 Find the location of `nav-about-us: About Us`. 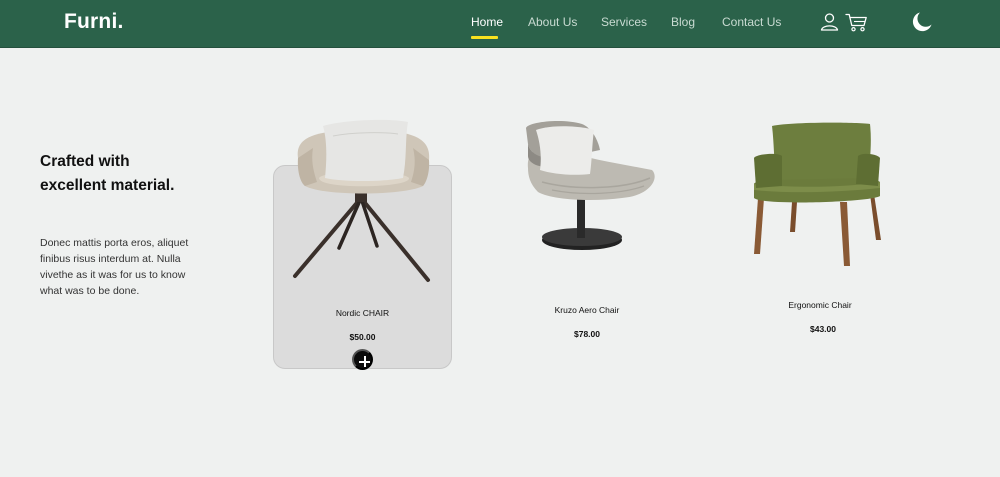

nav-about-us: About Us is located at coordinates (552, 22).